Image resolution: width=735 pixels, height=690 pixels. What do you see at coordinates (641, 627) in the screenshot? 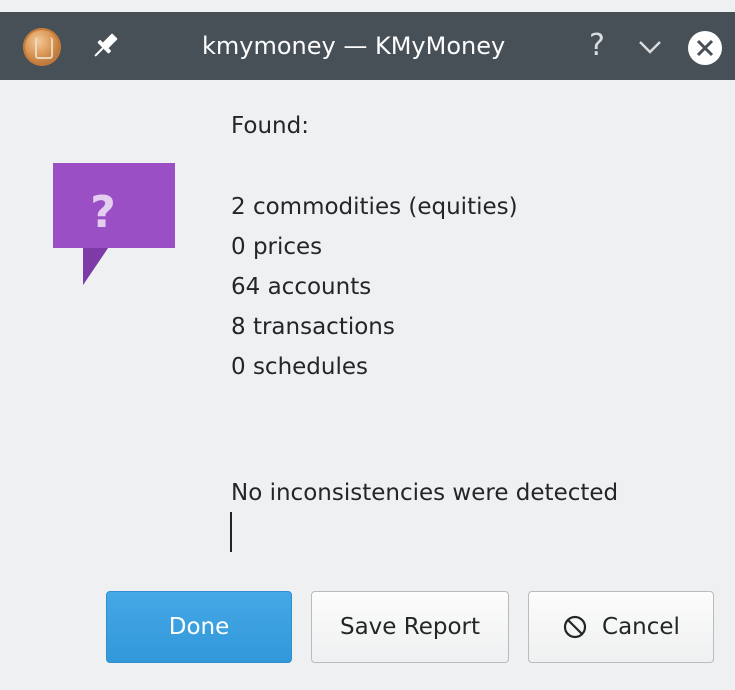
I see `cancel-button-label: Cancel` at bounding box center [641, 627].